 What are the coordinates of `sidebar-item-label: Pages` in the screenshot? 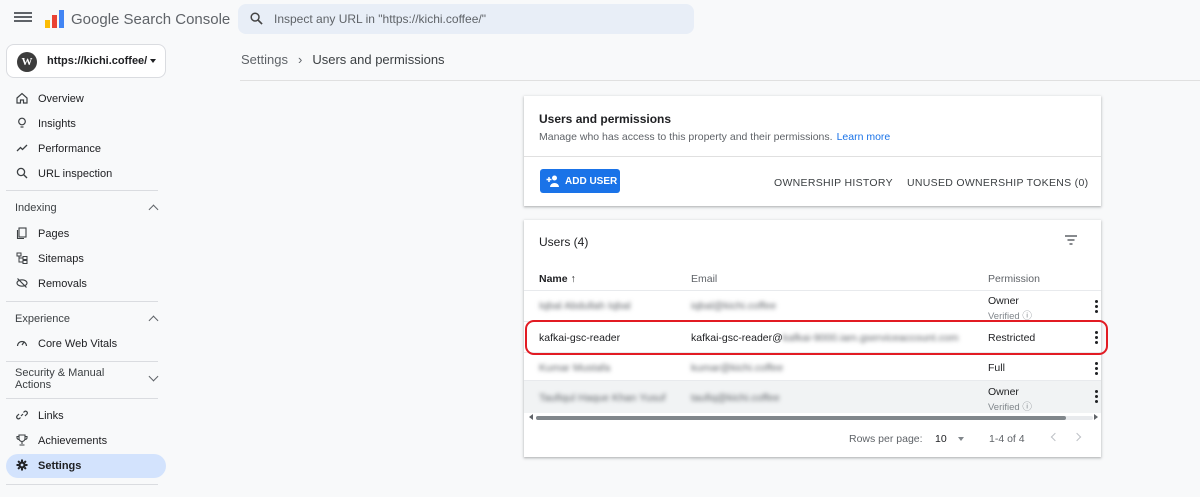 It's located at (54, 234).